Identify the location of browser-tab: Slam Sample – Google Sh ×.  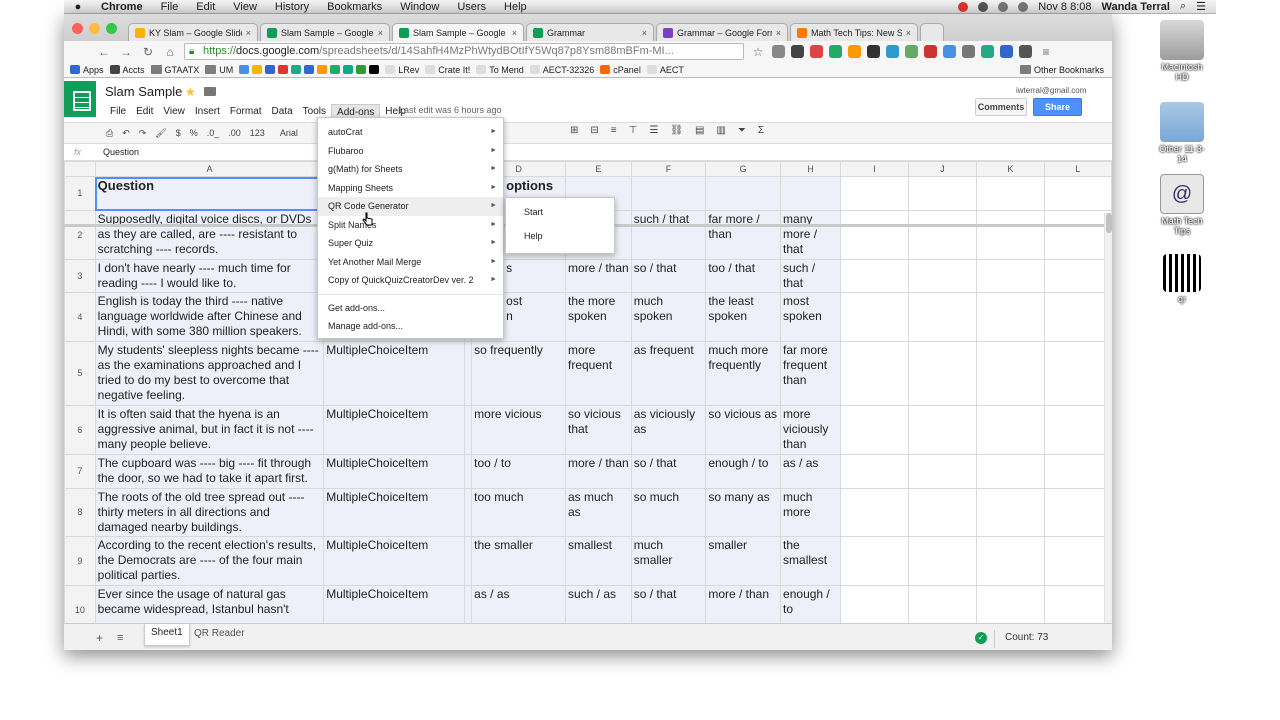
(325, 32).